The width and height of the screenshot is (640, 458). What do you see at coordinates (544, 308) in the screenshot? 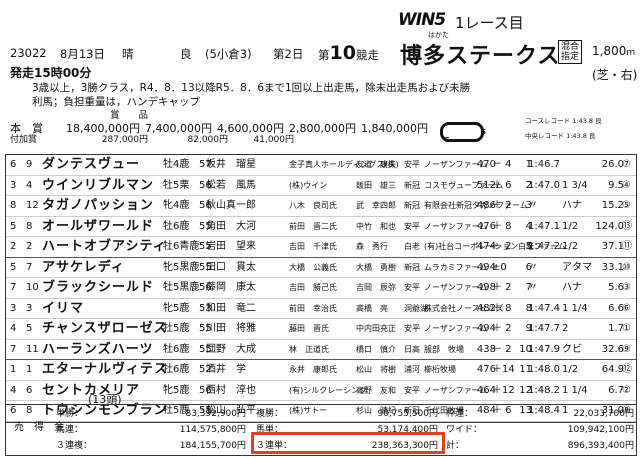
I see `cell-time: 1:47.4` at bounding box center [544, 308].